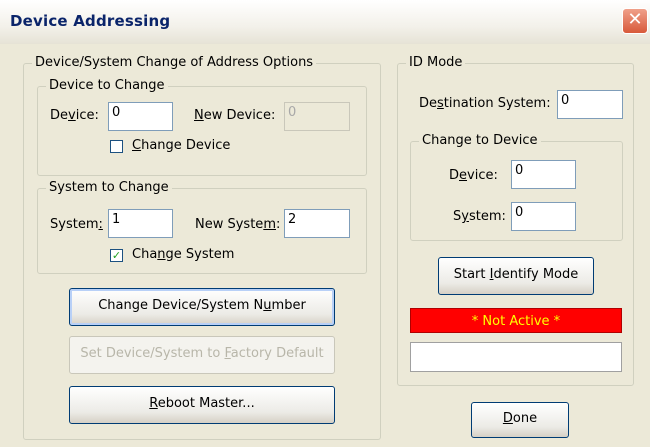 The image size is (650, 447). Describe the element at coordinates (238, 224) in the screenshot. I see `new-system-label: New System:` at that location.